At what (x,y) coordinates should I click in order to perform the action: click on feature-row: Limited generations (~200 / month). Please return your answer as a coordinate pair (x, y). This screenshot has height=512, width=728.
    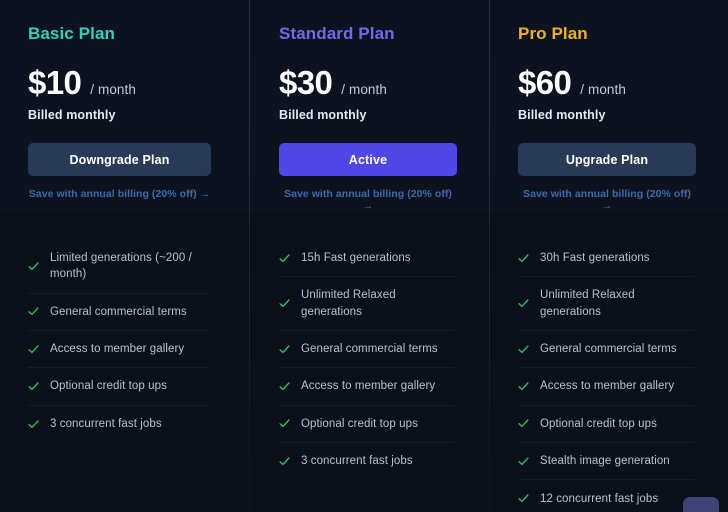
    Looking at the image, I should click on (118, 267).